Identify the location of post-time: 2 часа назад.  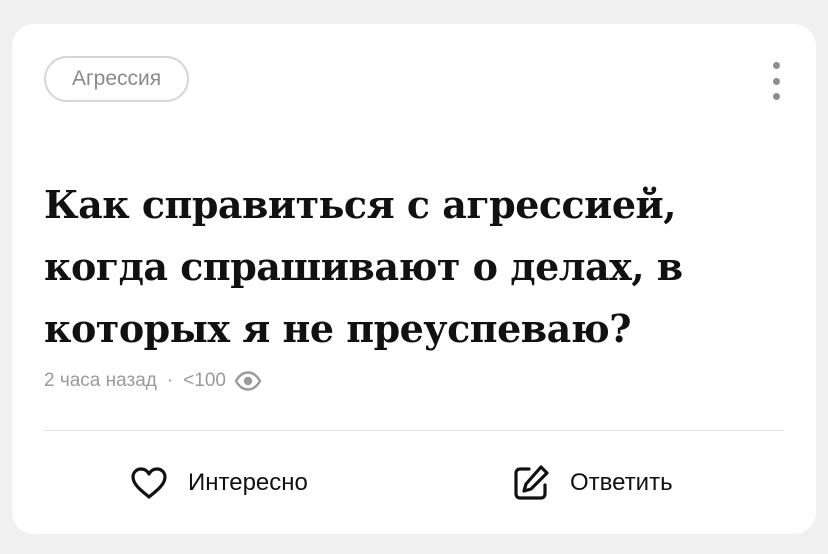
(100, 380).